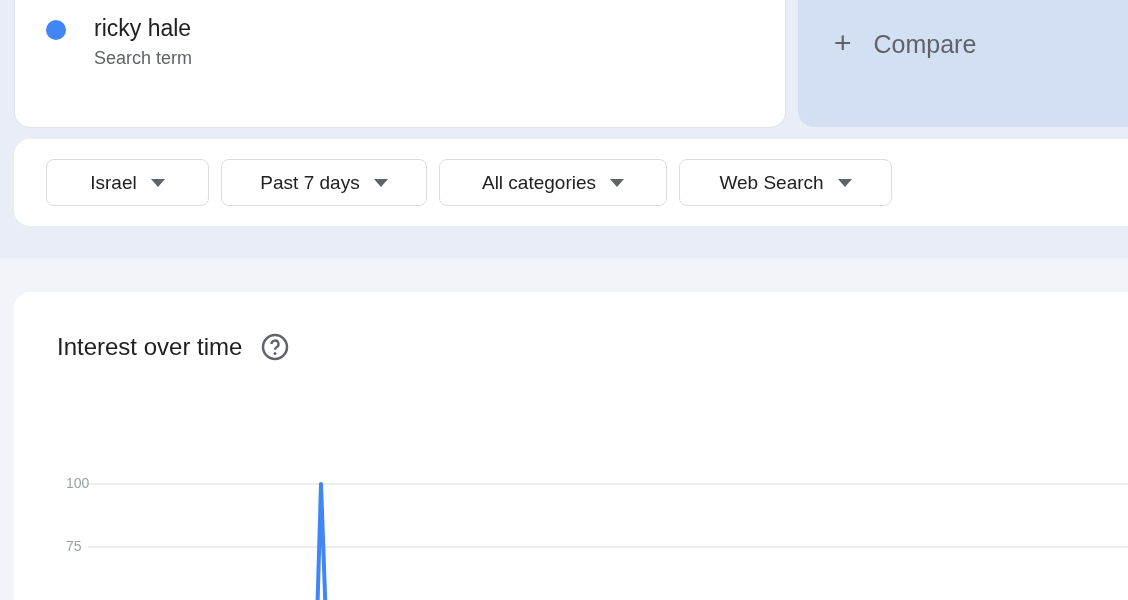 This screenshot has width=1128, height=600. Describe the element at coordinates (127, 182) in the screenshot. I see `filter-dropdown: Israel` at that location.